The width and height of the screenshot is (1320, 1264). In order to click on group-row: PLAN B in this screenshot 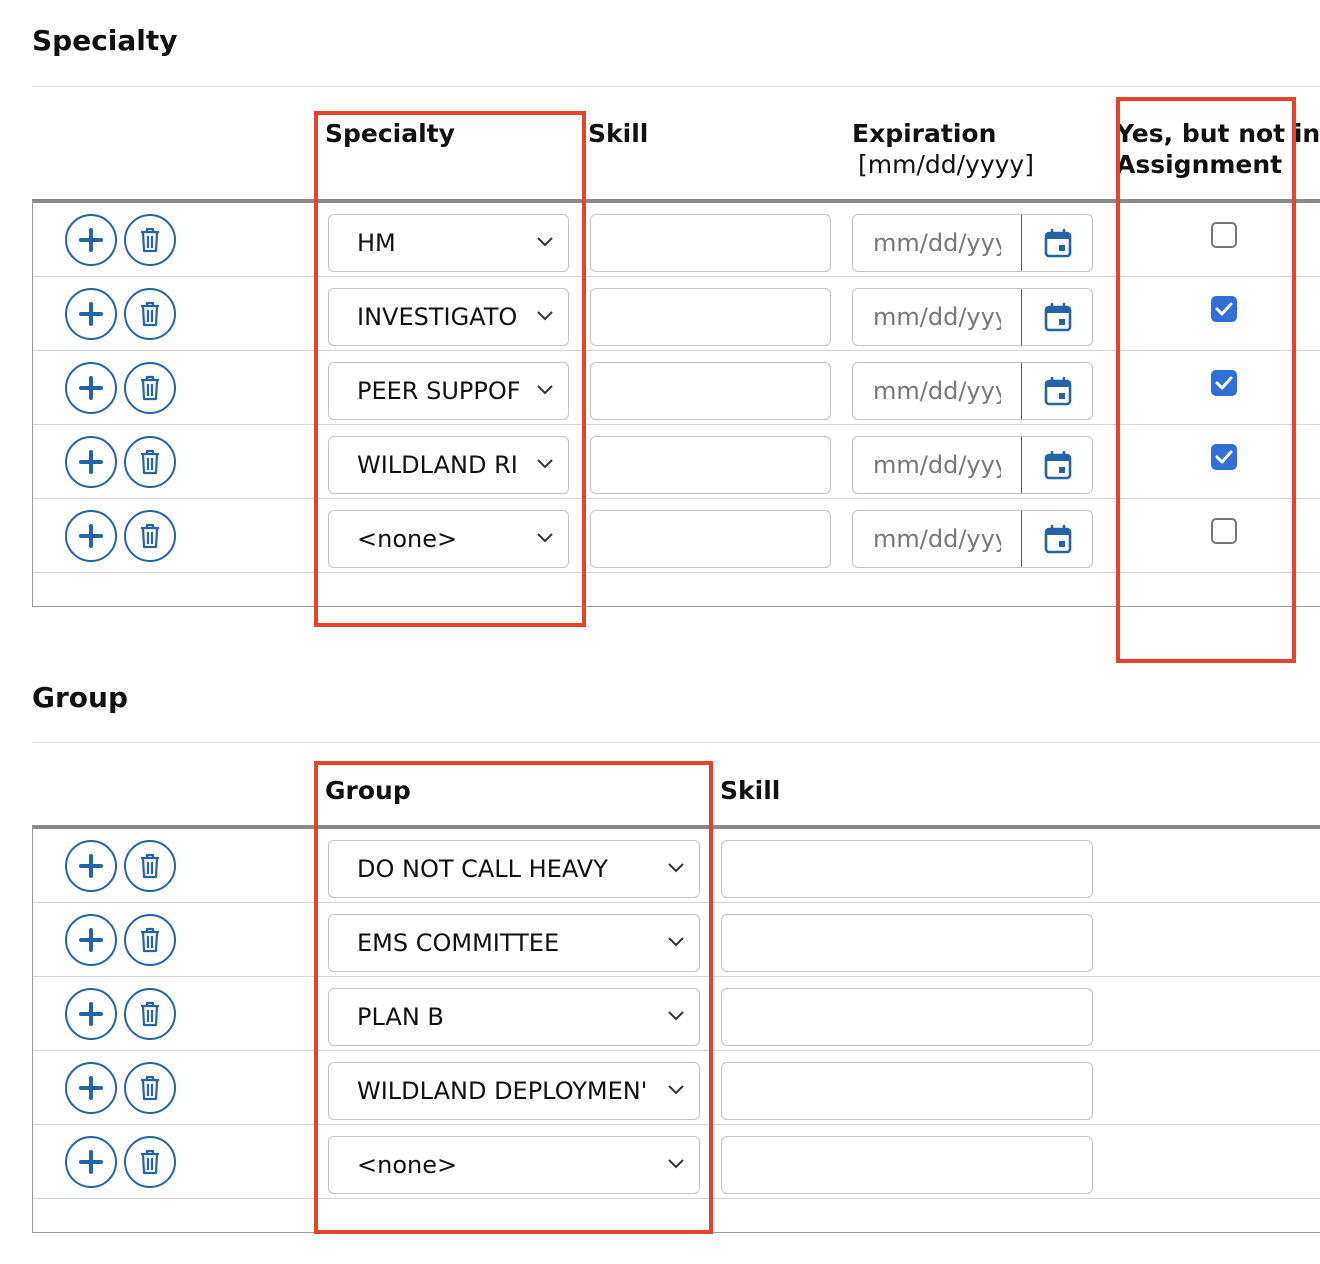, I will do `click(676, 1014)`.